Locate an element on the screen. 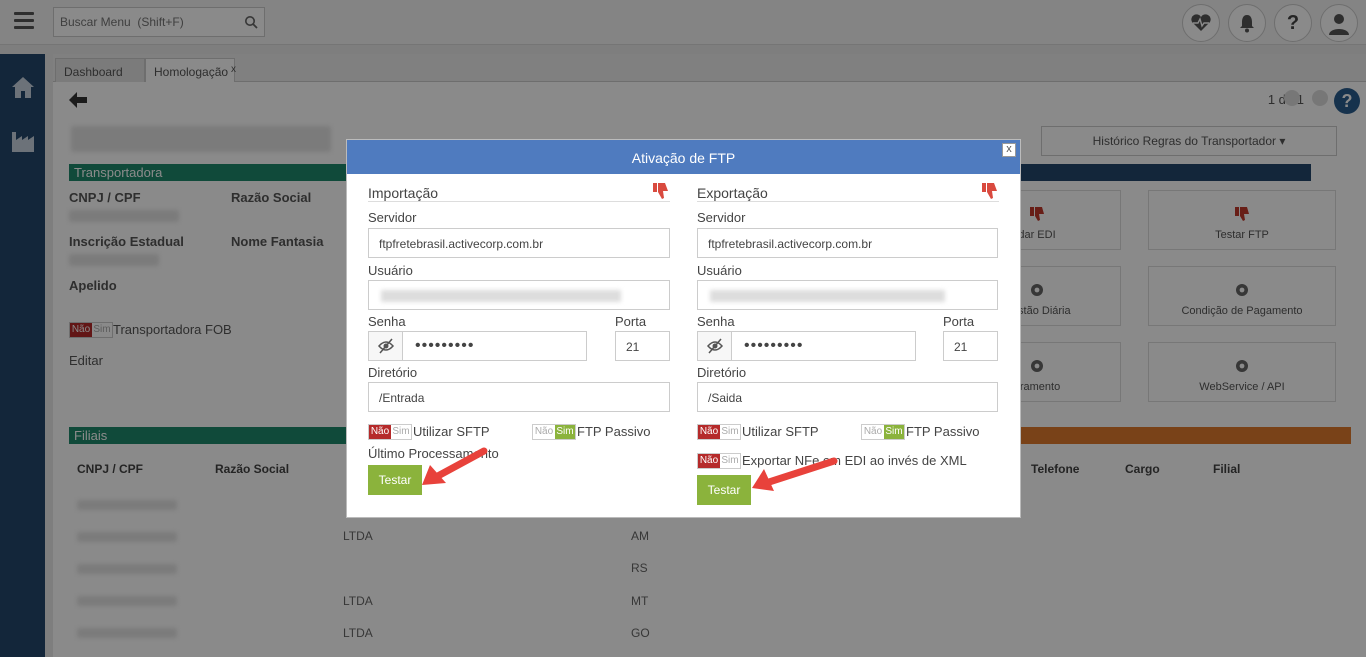  diretorio-input: /Entrada is located at coordinates (519, 397).